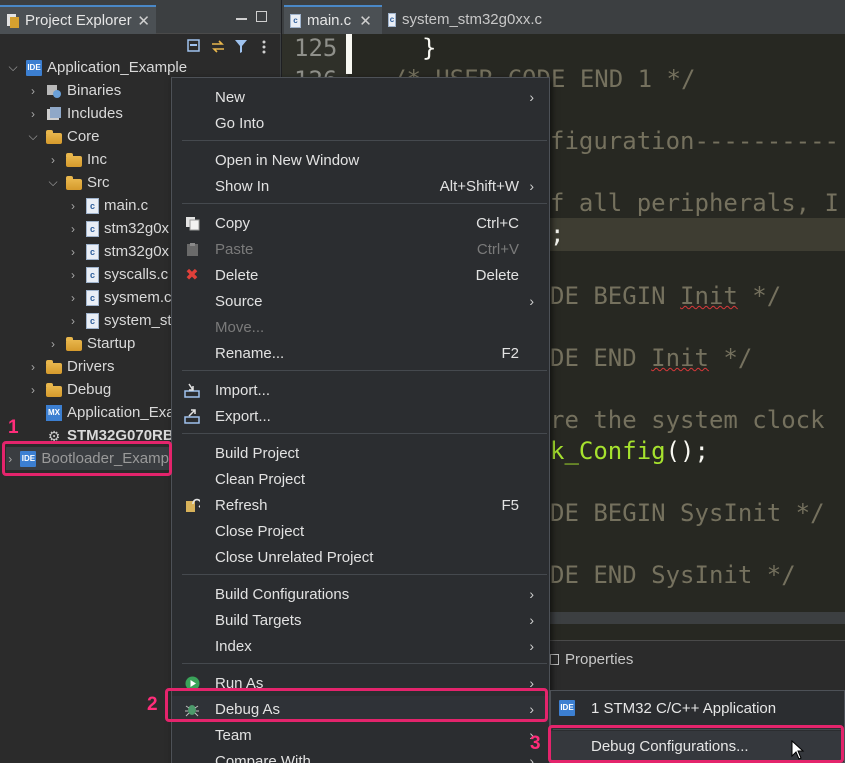  What do you see at coordinates (687, 420) in the screenshot?
I see `code-line: re the system clock` at bounding box center [687, 420].